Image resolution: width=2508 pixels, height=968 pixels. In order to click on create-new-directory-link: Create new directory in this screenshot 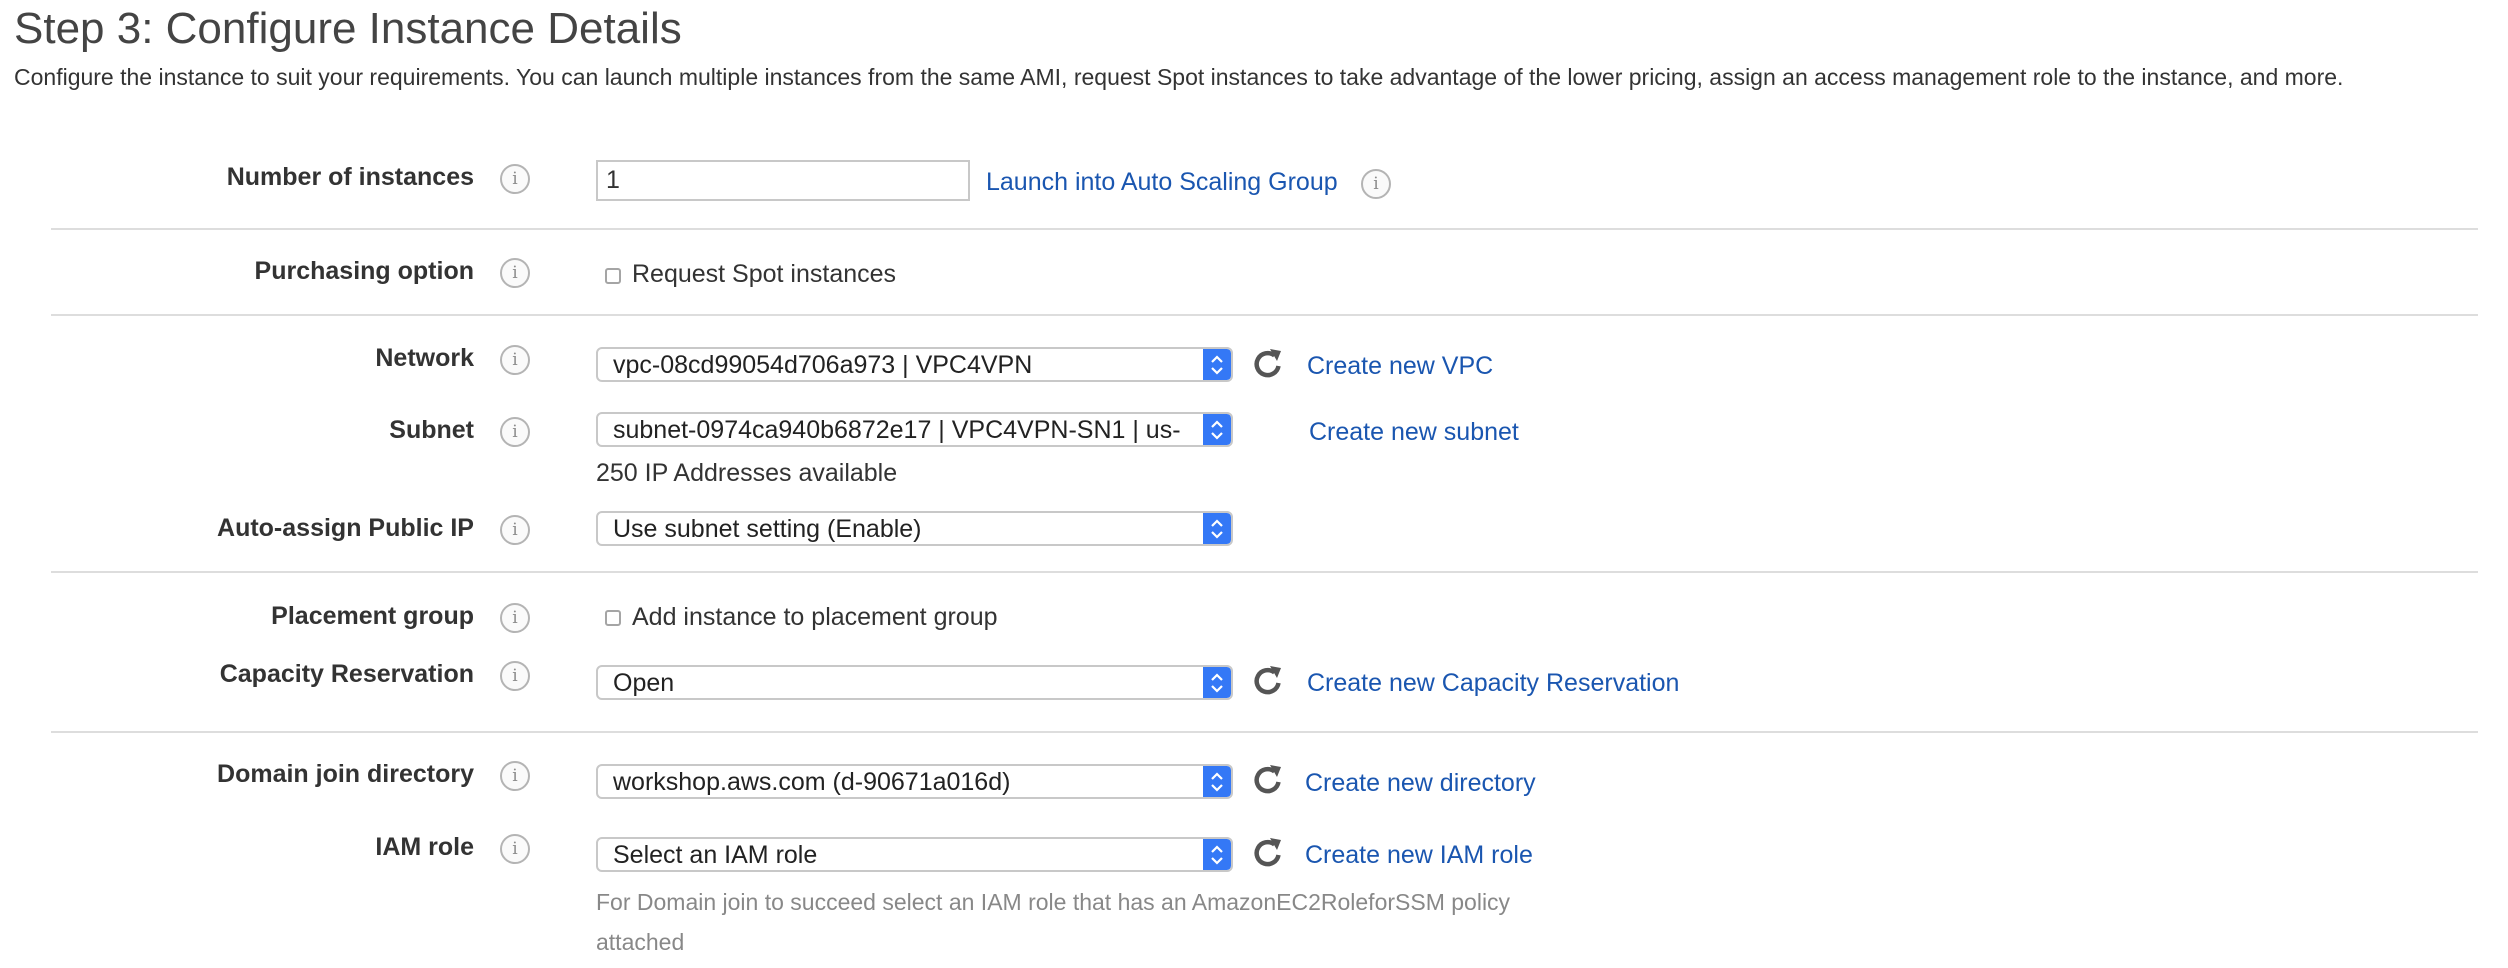, I will do `click(1420, 783)`.